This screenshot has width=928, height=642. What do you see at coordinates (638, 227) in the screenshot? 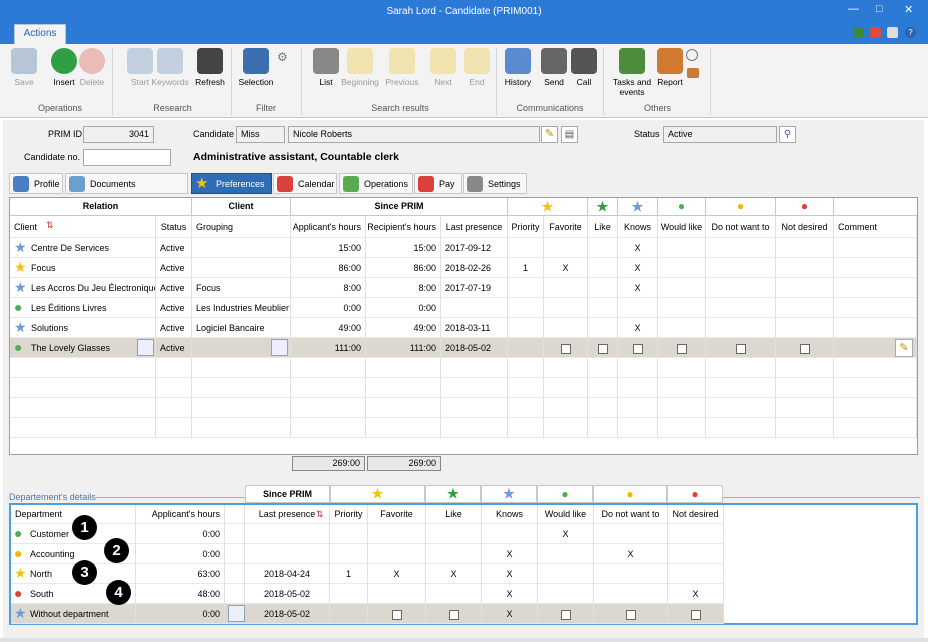
I see `column-header-knows: Knows` at bounding box center [638, 227].